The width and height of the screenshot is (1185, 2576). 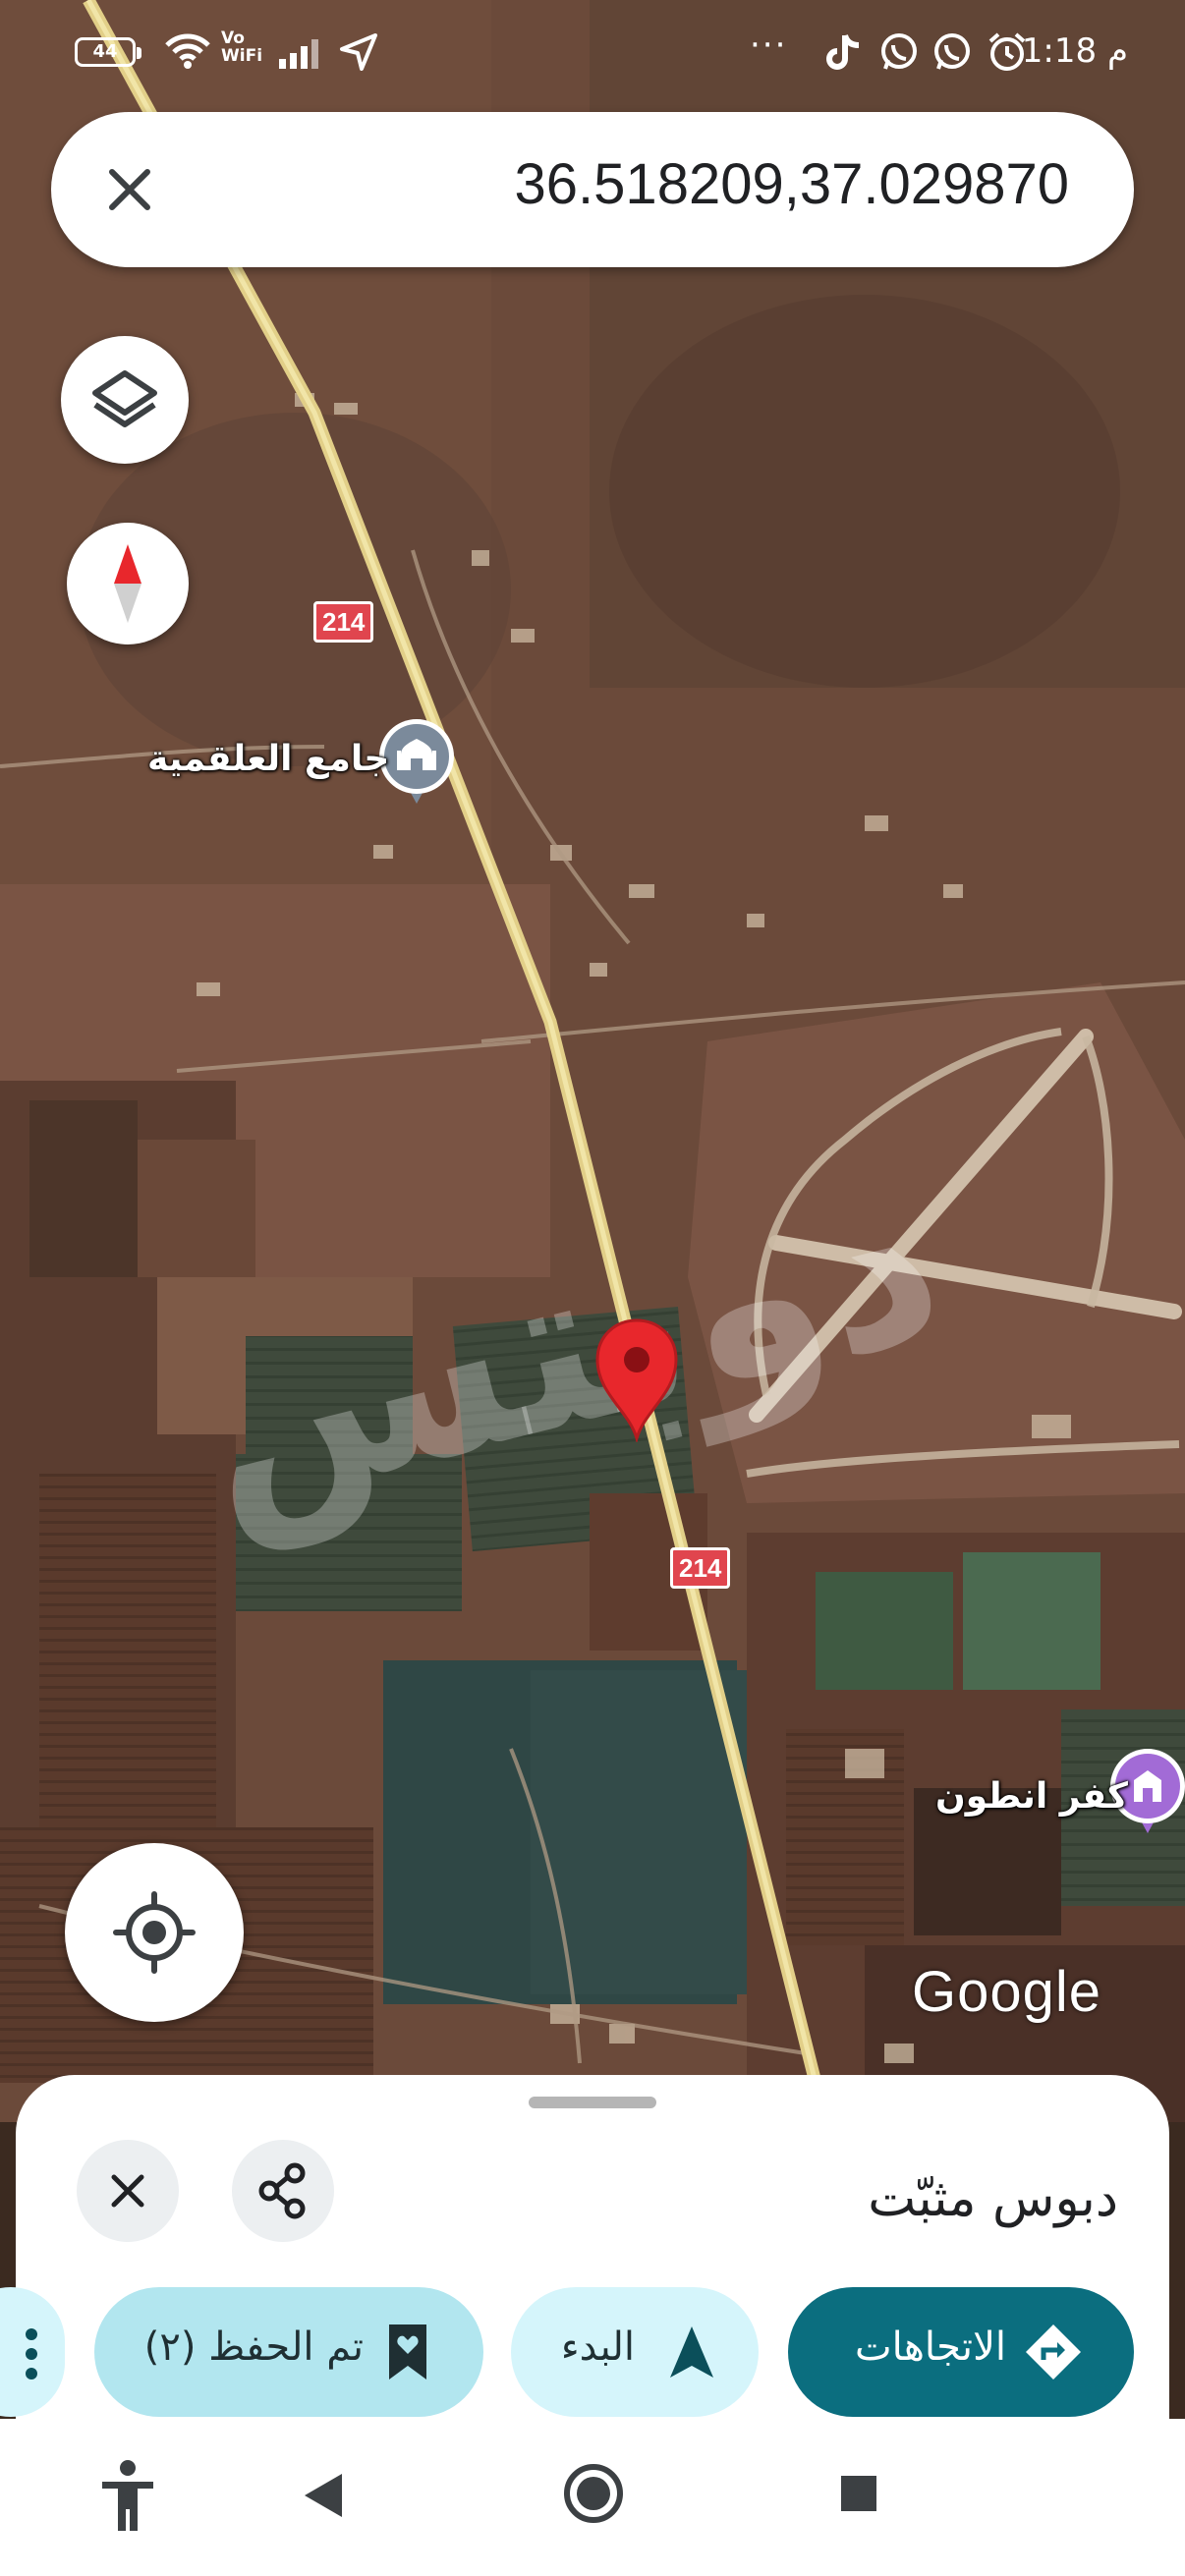 I want to click on directions-label: الاتجاهات, so click(x=930, y=2347).